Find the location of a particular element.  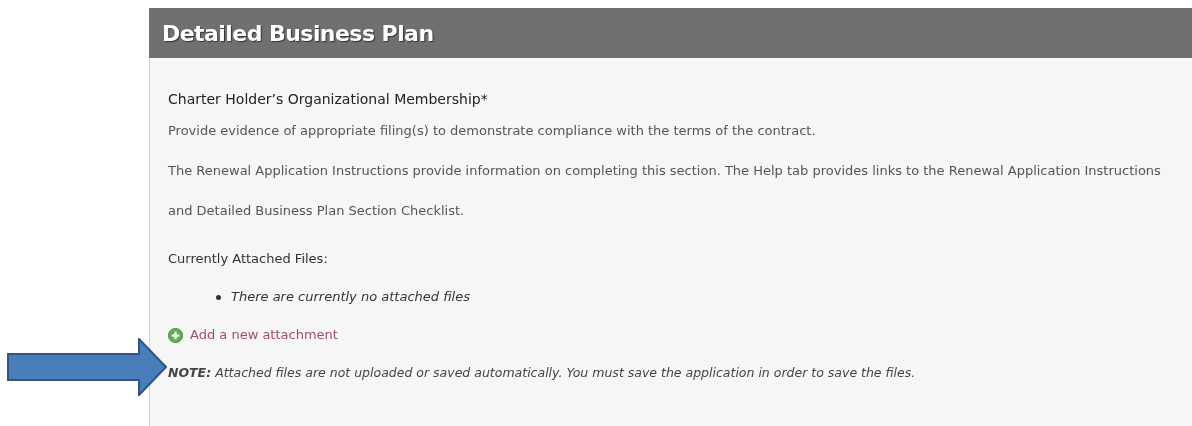

description-text: Provide evidence of appropriate filing(s) to demonstrate compliance with the terms of the contract. is located at coordinates (492, 131).